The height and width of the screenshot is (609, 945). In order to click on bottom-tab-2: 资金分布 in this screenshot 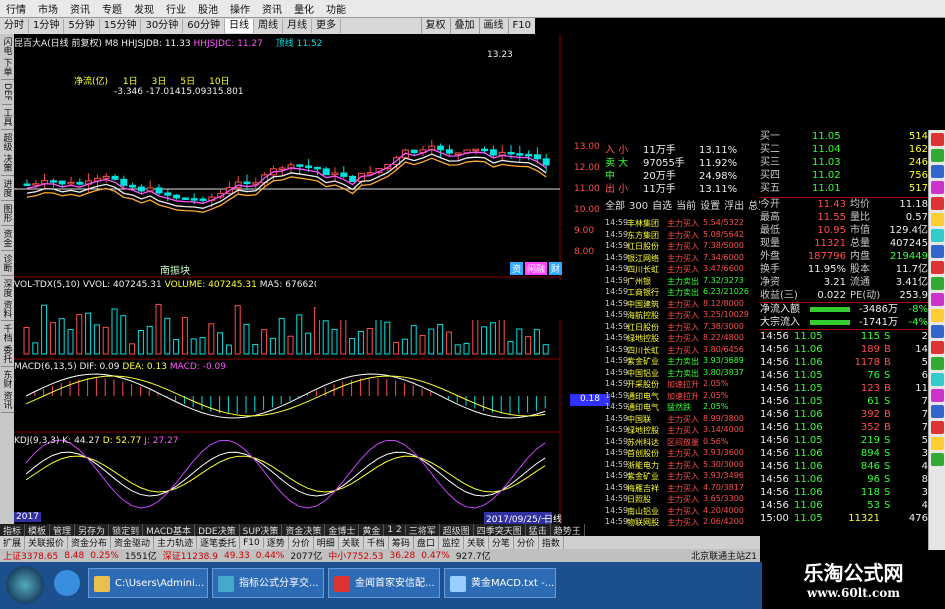, I will do `click(90, 542)`.